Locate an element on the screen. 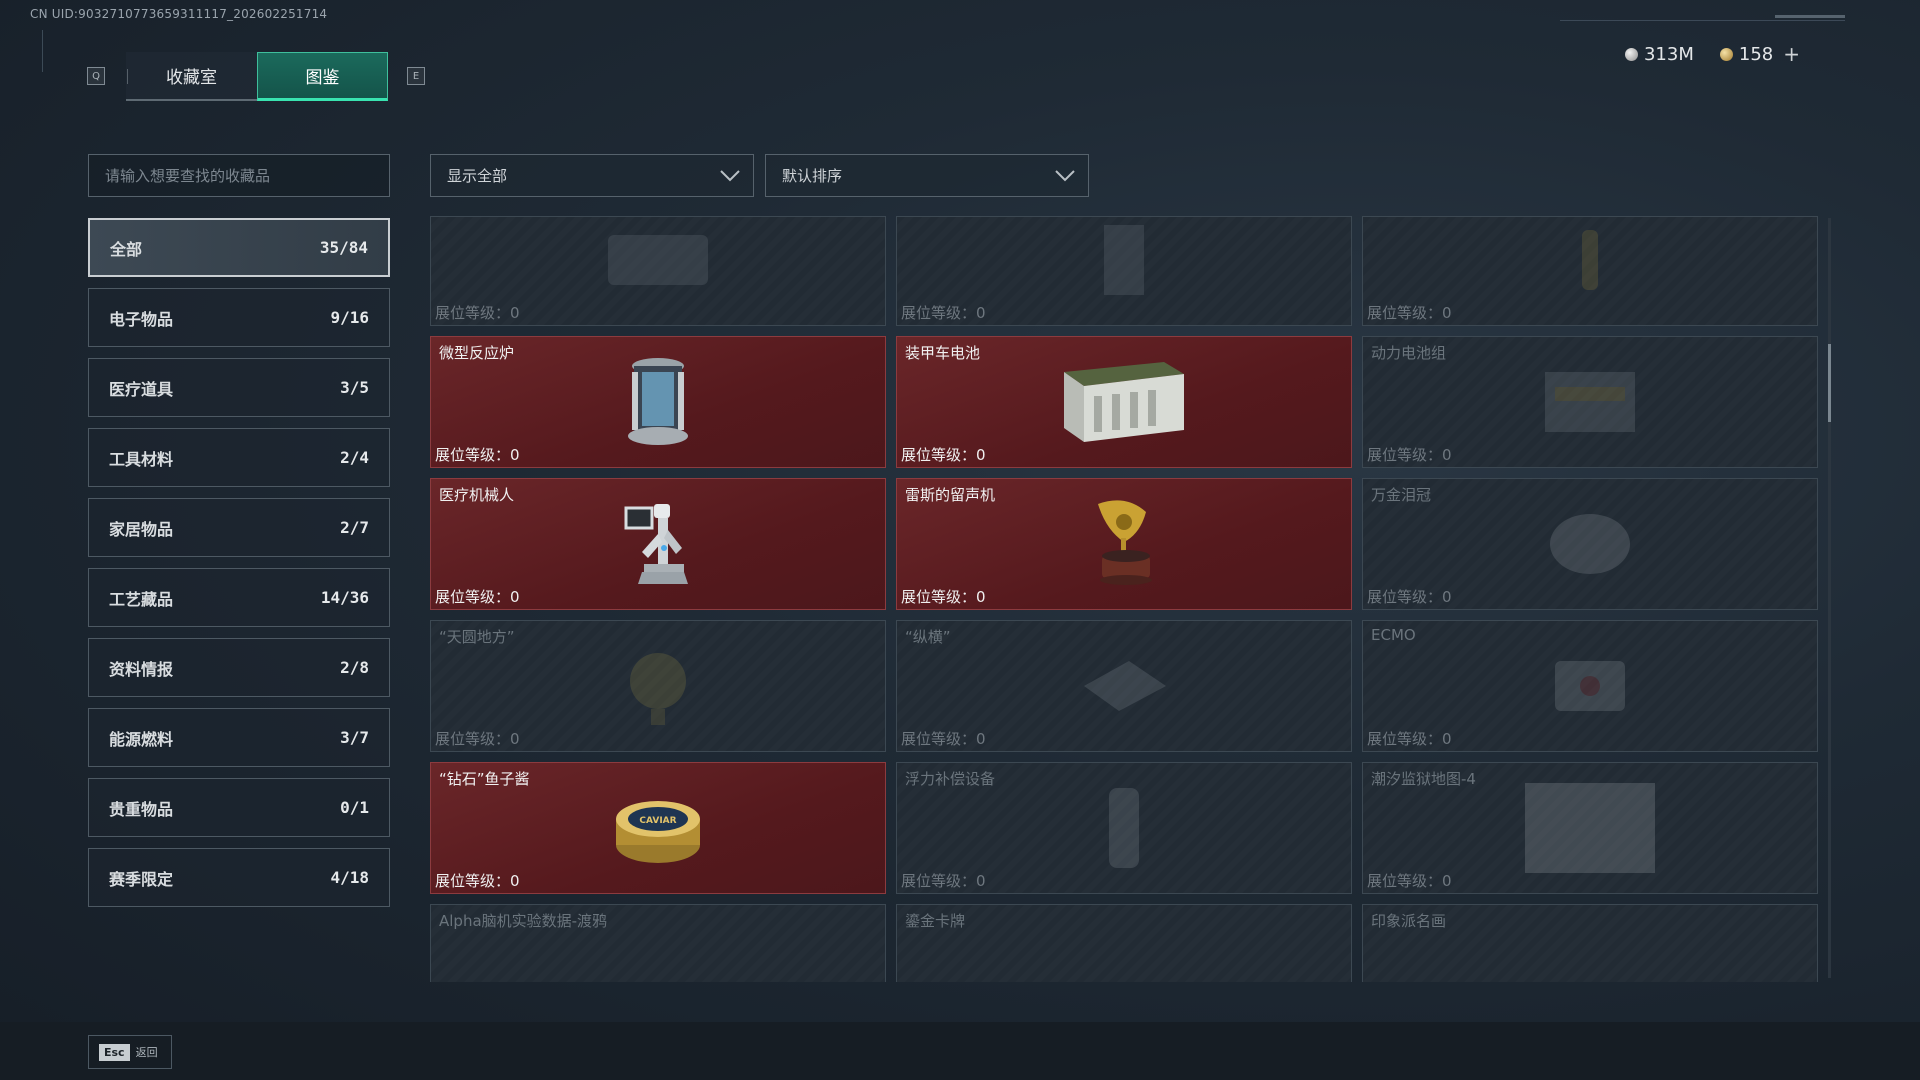 The image size is (1920, 1080). item-name: 印象派名画 is located at coordinates (1409, 921).